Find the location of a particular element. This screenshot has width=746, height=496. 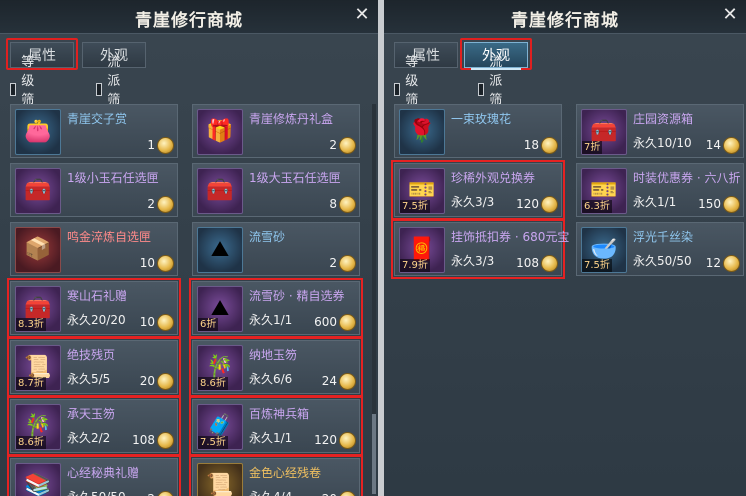

discount-badge: 7.9折 is located at coordinates (415, 265).